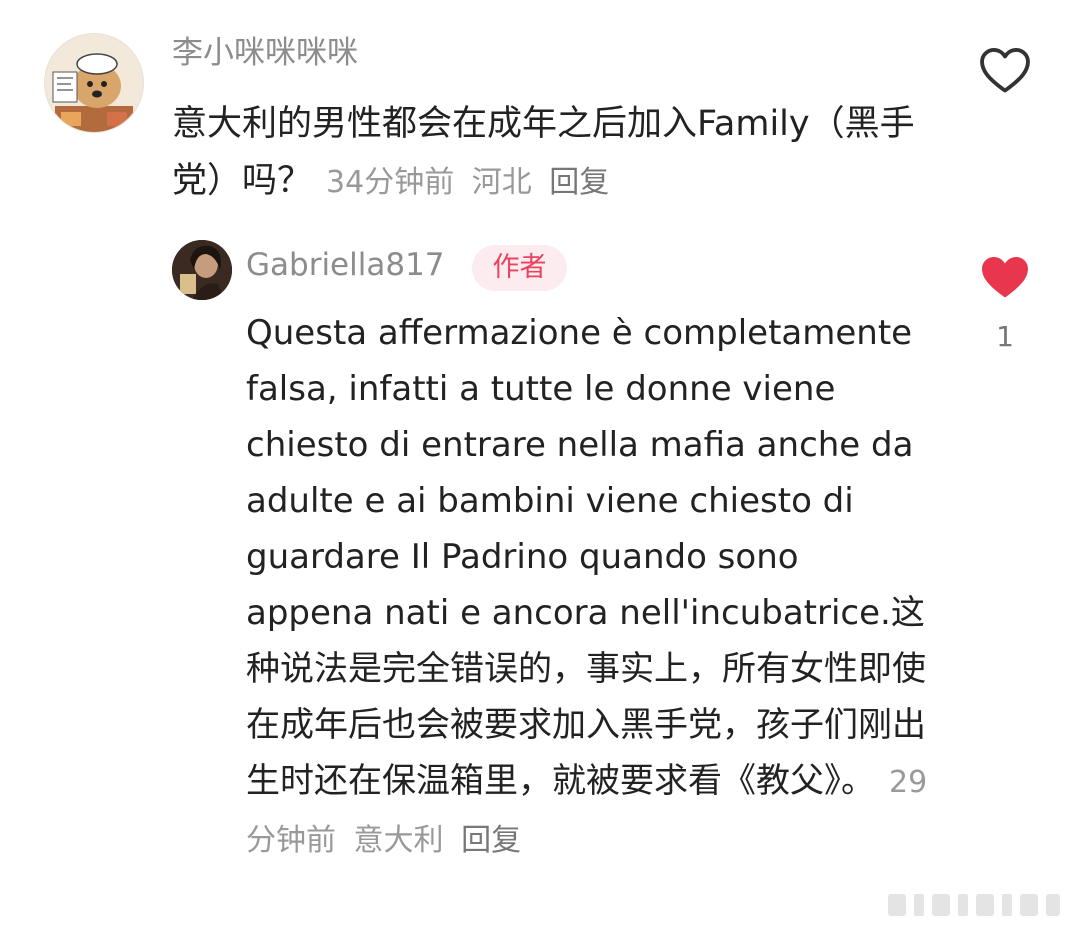 The width and height of the screenshot is (1080, 936). I want to click on watermark, so click(975, 904).